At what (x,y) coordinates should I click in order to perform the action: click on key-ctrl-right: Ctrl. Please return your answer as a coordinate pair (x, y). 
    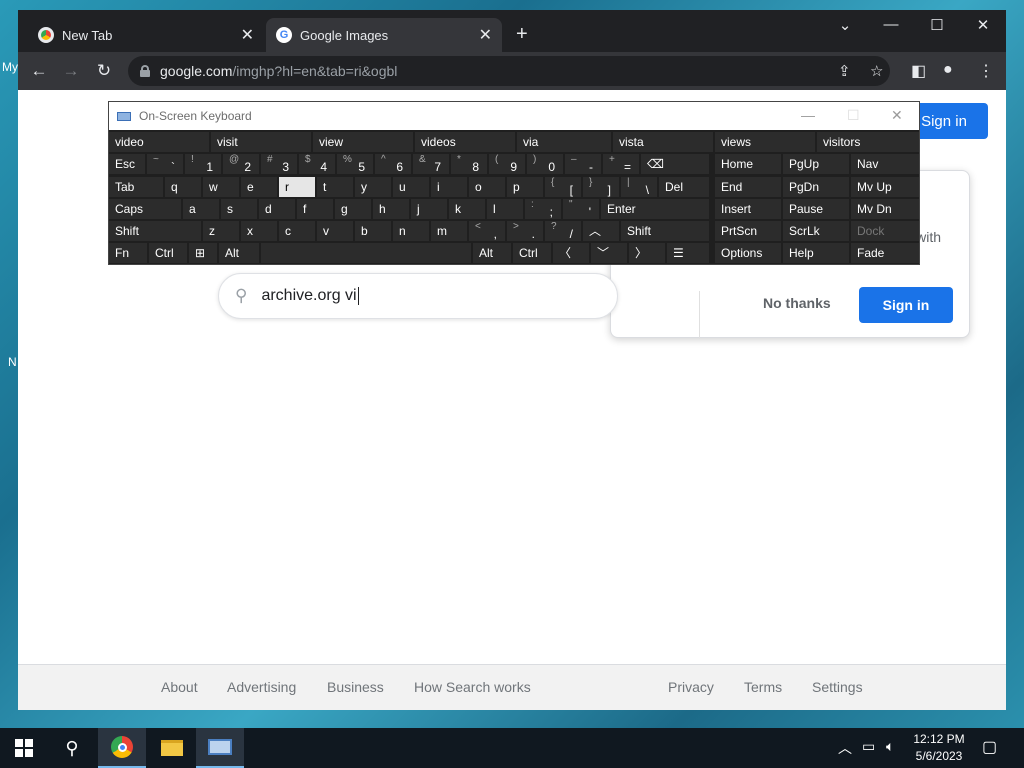
    Looking at the image, I should click on (532, 253).